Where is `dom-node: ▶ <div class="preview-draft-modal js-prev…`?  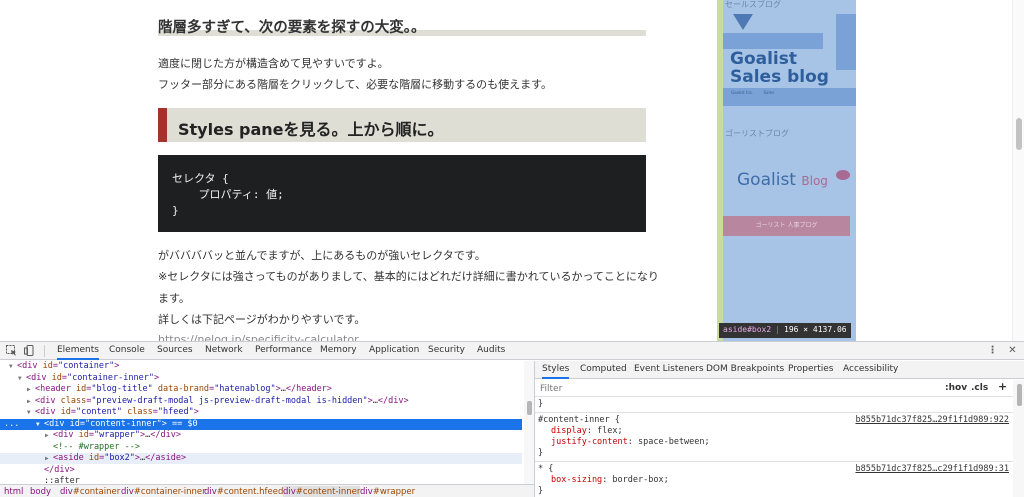
dom-node: ▶ <div class="preview-draft-modal js-prev… is located at coordinates (261, 401).